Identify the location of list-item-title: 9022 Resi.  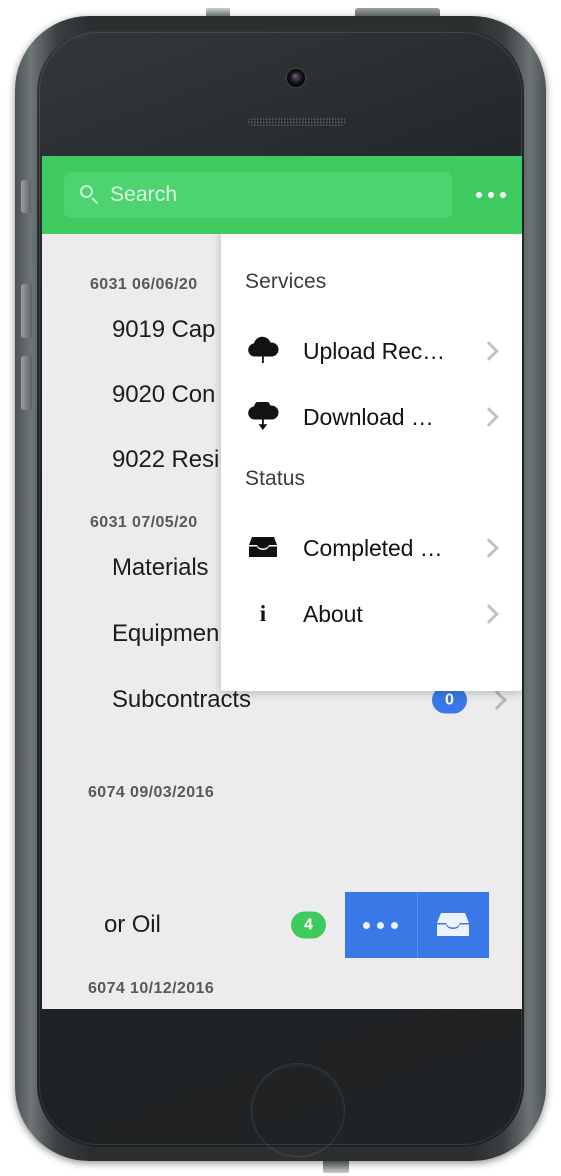
(166, 459).